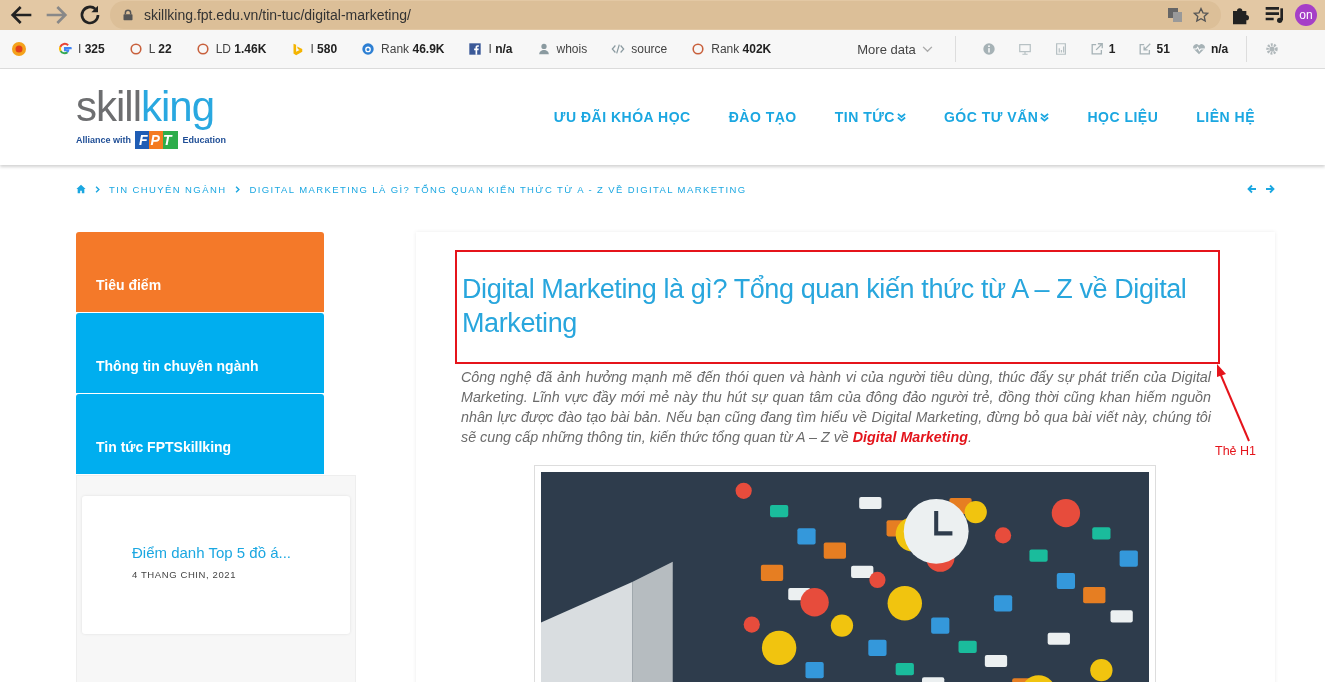 The width and height of the screenshot is (1325, 682). What do you see at coordinates (91, 49) in the screenshot?
I see `seo-metric: I 325` at bounding box center [91, 49].